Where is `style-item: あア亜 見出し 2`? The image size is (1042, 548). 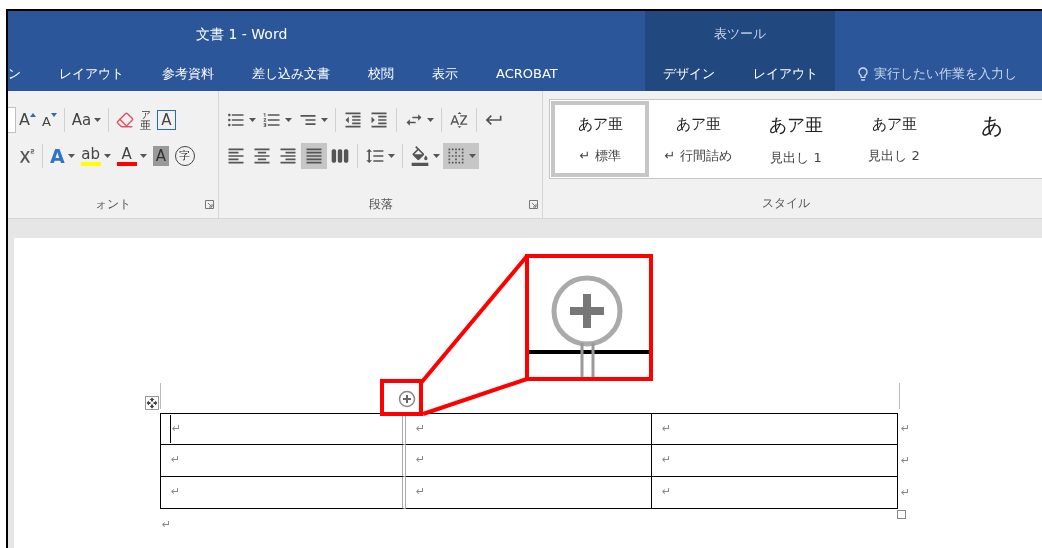 style-item: あア亜 見出し 2 is located at coordinates (894, 139).